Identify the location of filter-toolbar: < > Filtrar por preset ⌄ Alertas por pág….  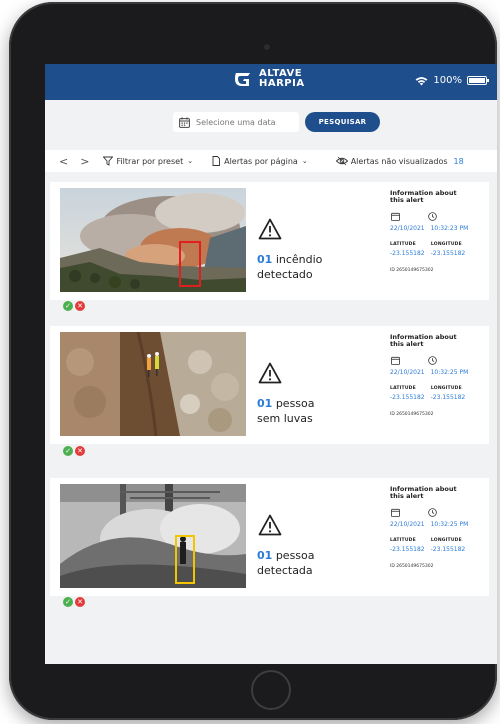
(271, 161).